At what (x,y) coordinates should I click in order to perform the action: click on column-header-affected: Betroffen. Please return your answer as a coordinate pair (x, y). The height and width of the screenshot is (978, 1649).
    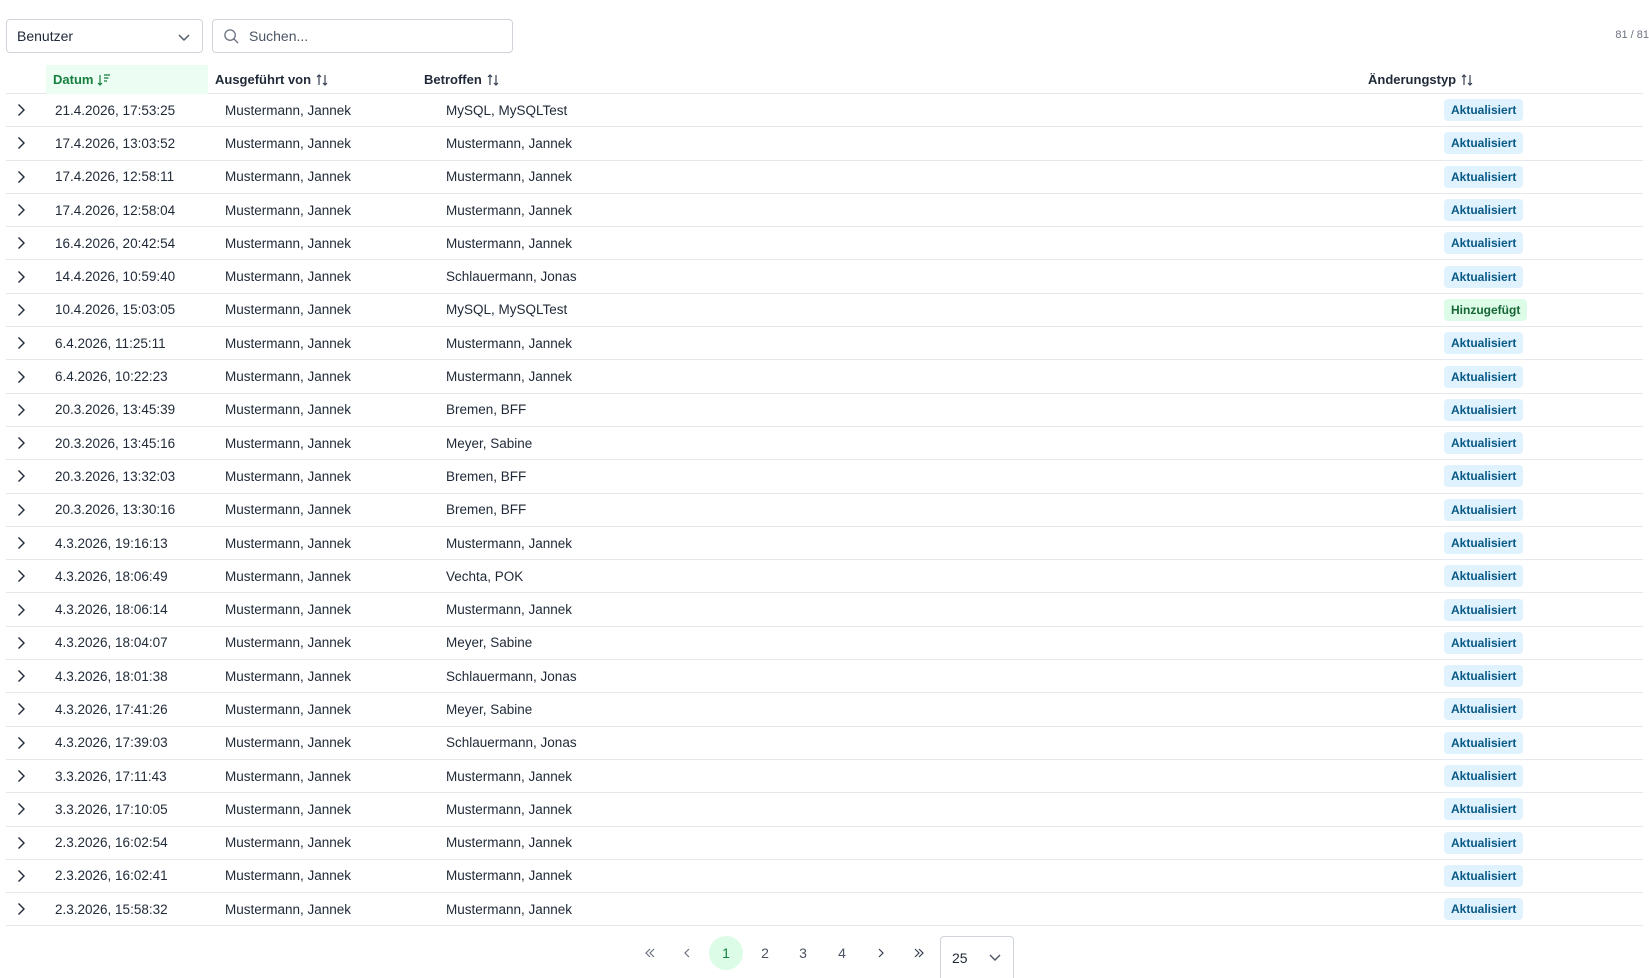
    Looking at the image, I should click on (567, 79).